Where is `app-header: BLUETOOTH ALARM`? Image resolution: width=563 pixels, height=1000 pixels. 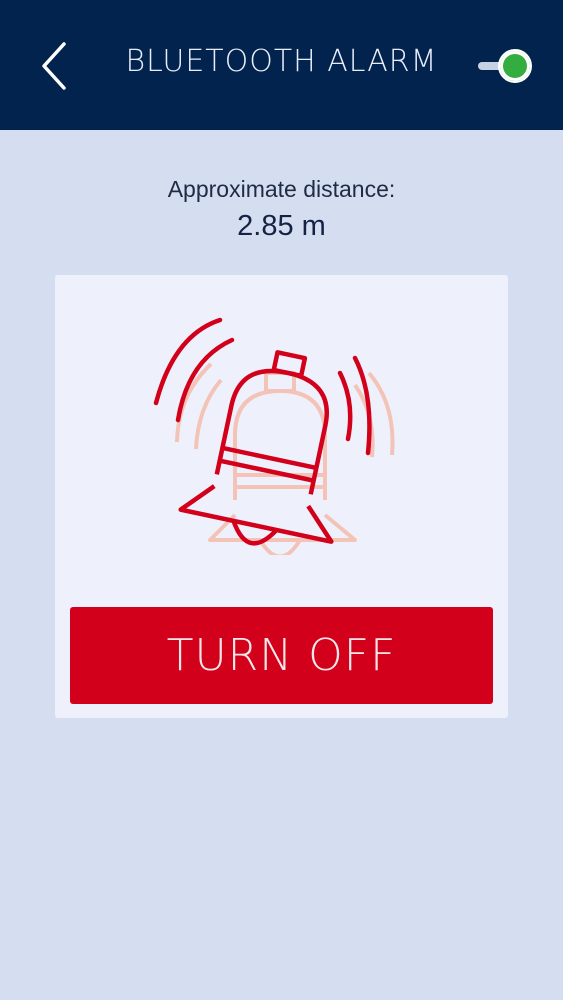
app-header: BLUETOOTH ALARM is located at coordinates (281, 65).